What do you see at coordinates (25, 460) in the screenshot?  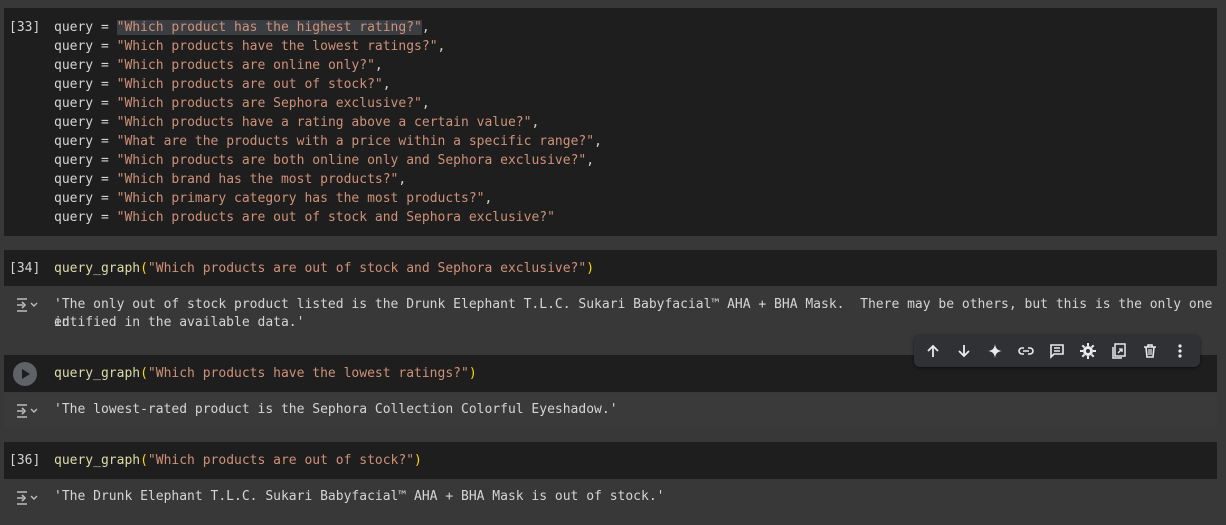 I see `execution-count: [36]` at bounding box center [25, 460].